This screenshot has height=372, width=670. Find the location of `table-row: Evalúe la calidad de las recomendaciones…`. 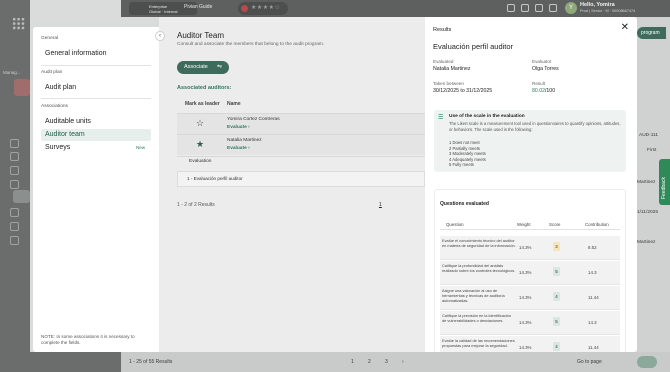

table-row: Evalúe la calidad de las recomendaciones… is located at coordinates (530, 344).